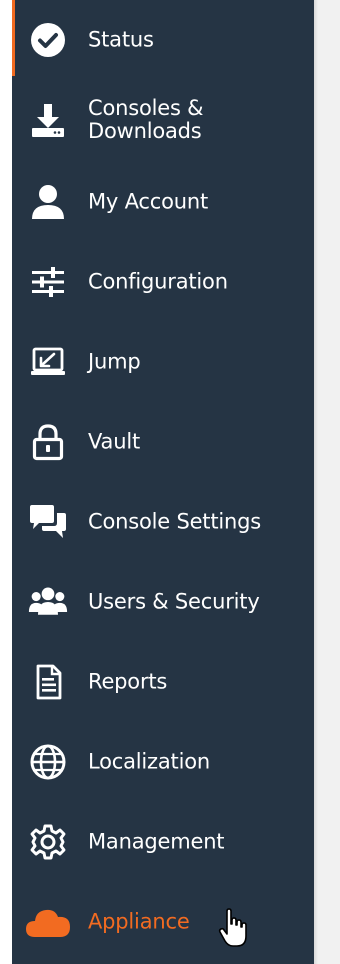 Image resolution: width=340 pixels, height=964 pixels. I want to click on left-gutter, so click(6, 482).